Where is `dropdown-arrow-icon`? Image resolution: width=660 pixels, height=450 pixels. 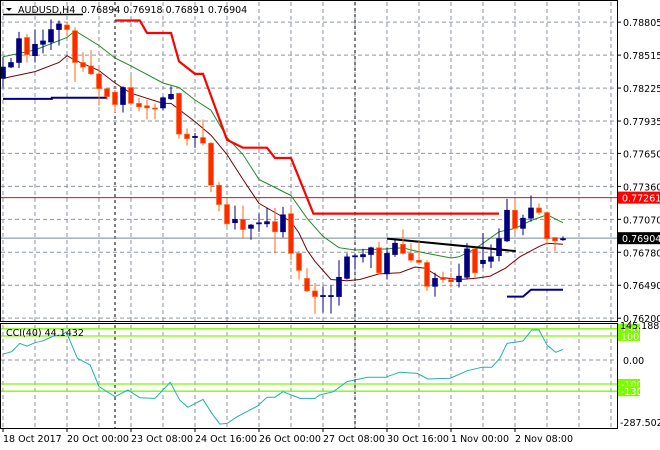 dropdown-arrow-icon is located at coordinates (9, 9).